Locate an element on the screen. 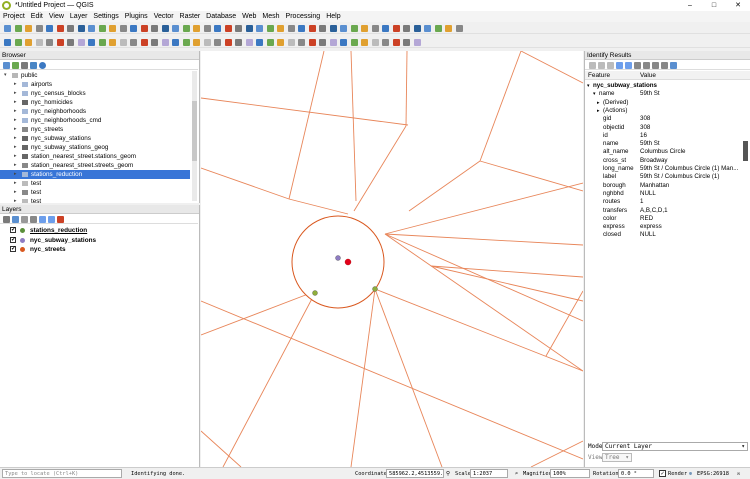 The image size is (750, 479). browser-item: ▸ nyc_neighborhoods is located at coordinates (95, 111).